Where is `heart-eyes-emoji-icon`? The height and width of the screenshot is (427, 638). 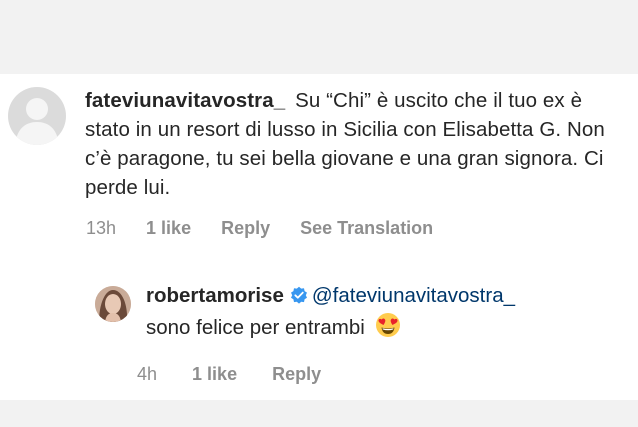
heart-eyes-emoji-icon is located at coordinates (388, 329).